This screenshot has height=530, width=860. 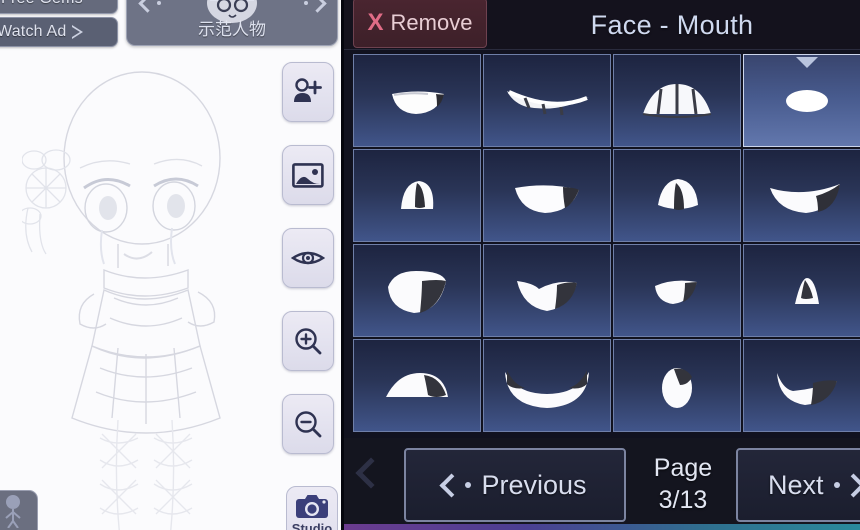 What do you see at coordinates (602, 527) in the screenshot?
I see `bottom-accent-strip` at bounding box center [602, 527].